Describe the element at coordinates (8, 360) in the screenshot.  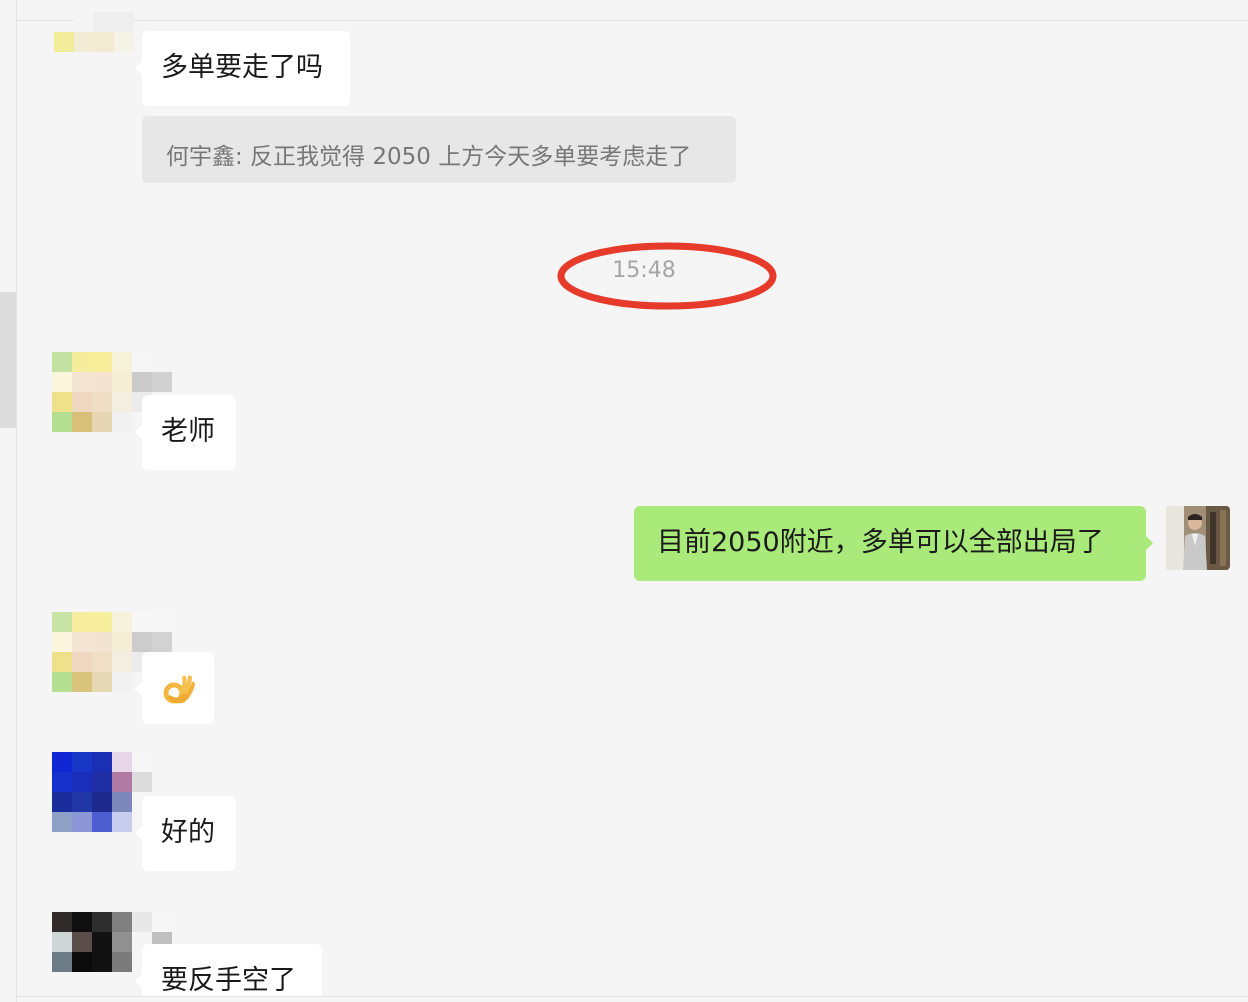
I see `scrollbar-thumb` at that location.